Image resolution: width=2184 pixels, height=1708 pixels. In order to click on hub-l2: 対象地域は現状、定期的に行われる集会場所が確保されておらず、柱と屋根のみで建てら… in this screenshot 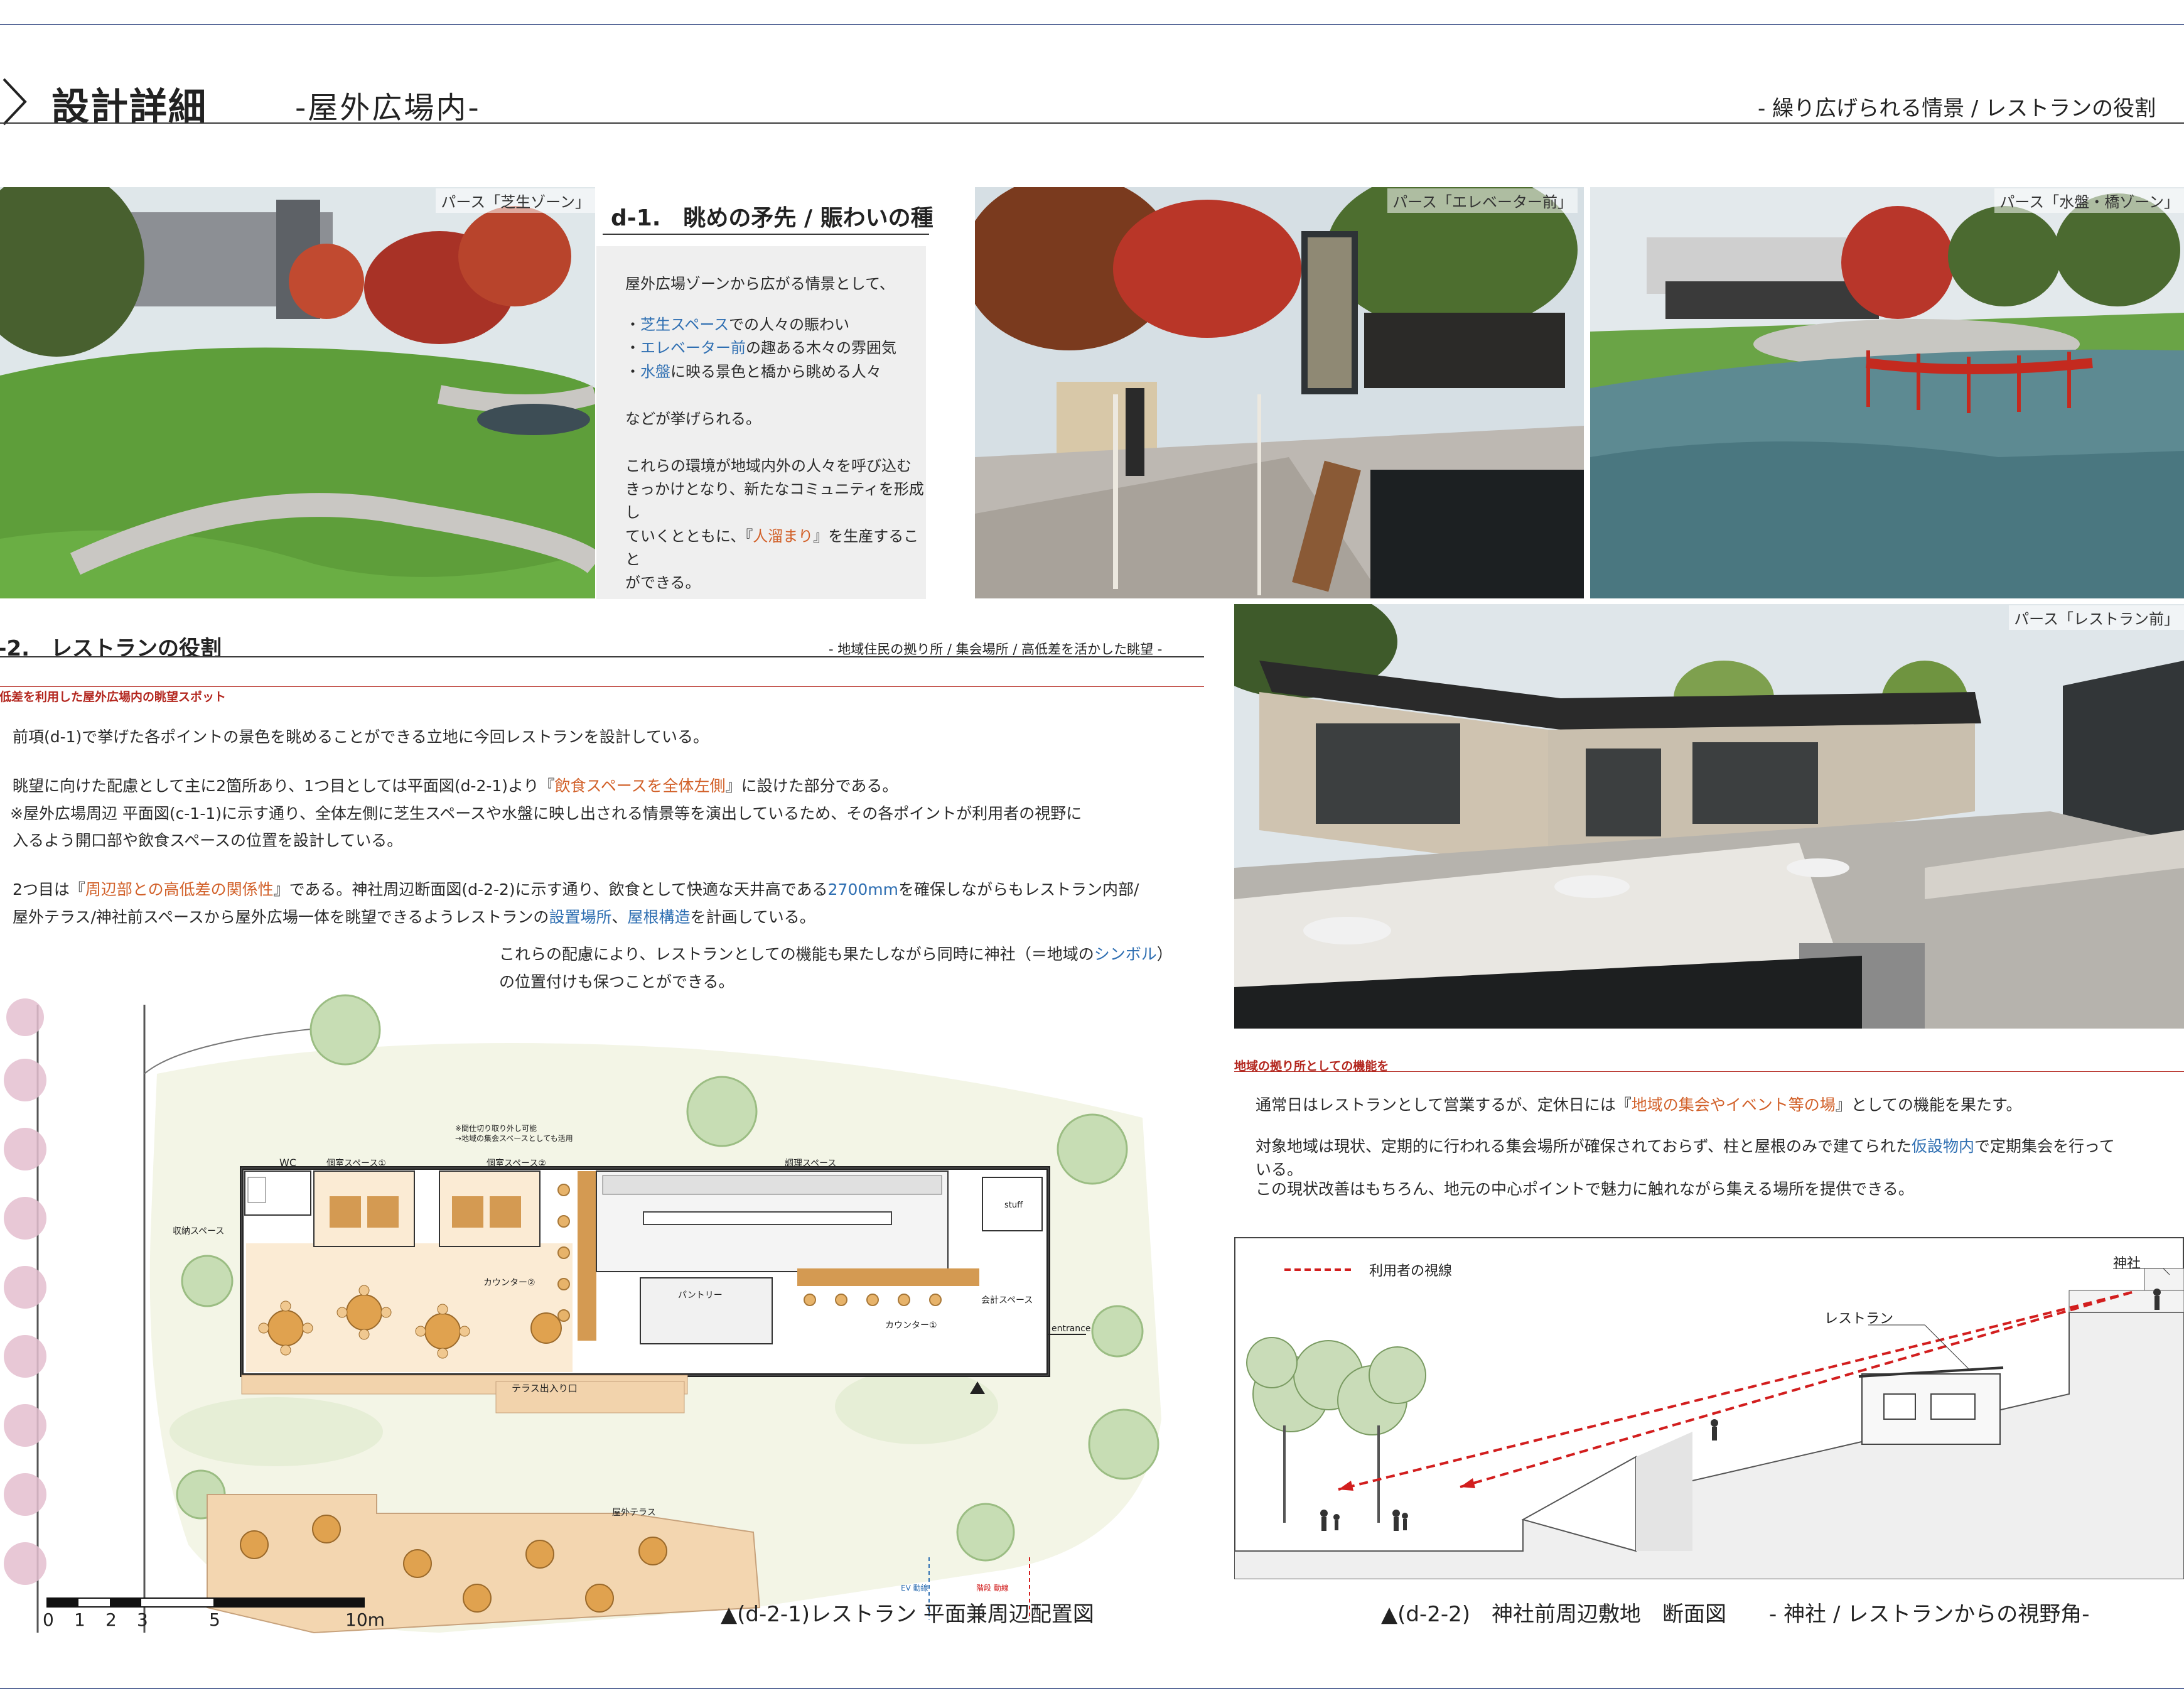, I will do `click(1685, 1146)`.